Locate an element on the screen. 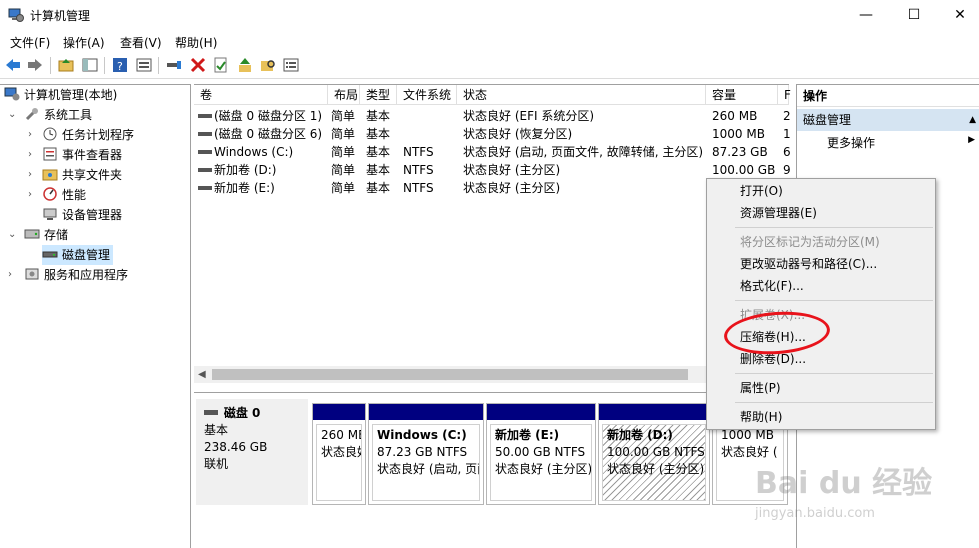 The height and width of the screenshot is (548, 979). tree-item-services-apps: 服务和应用程序 is located at coordinates (76, 275).